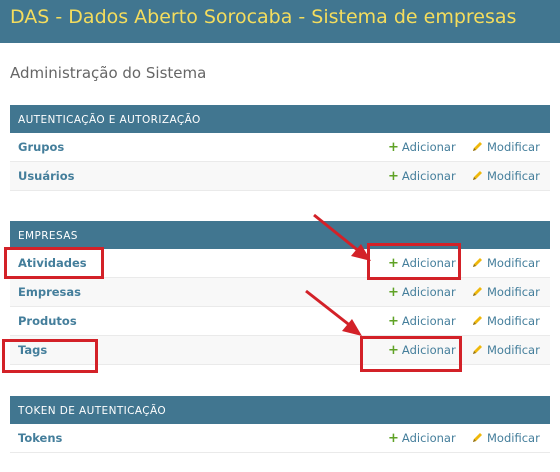 This screenshot has width=560, height=472. Describe the element at coordinates (338, 274) in the screenshot. I see `annotation-arrows` at that location.